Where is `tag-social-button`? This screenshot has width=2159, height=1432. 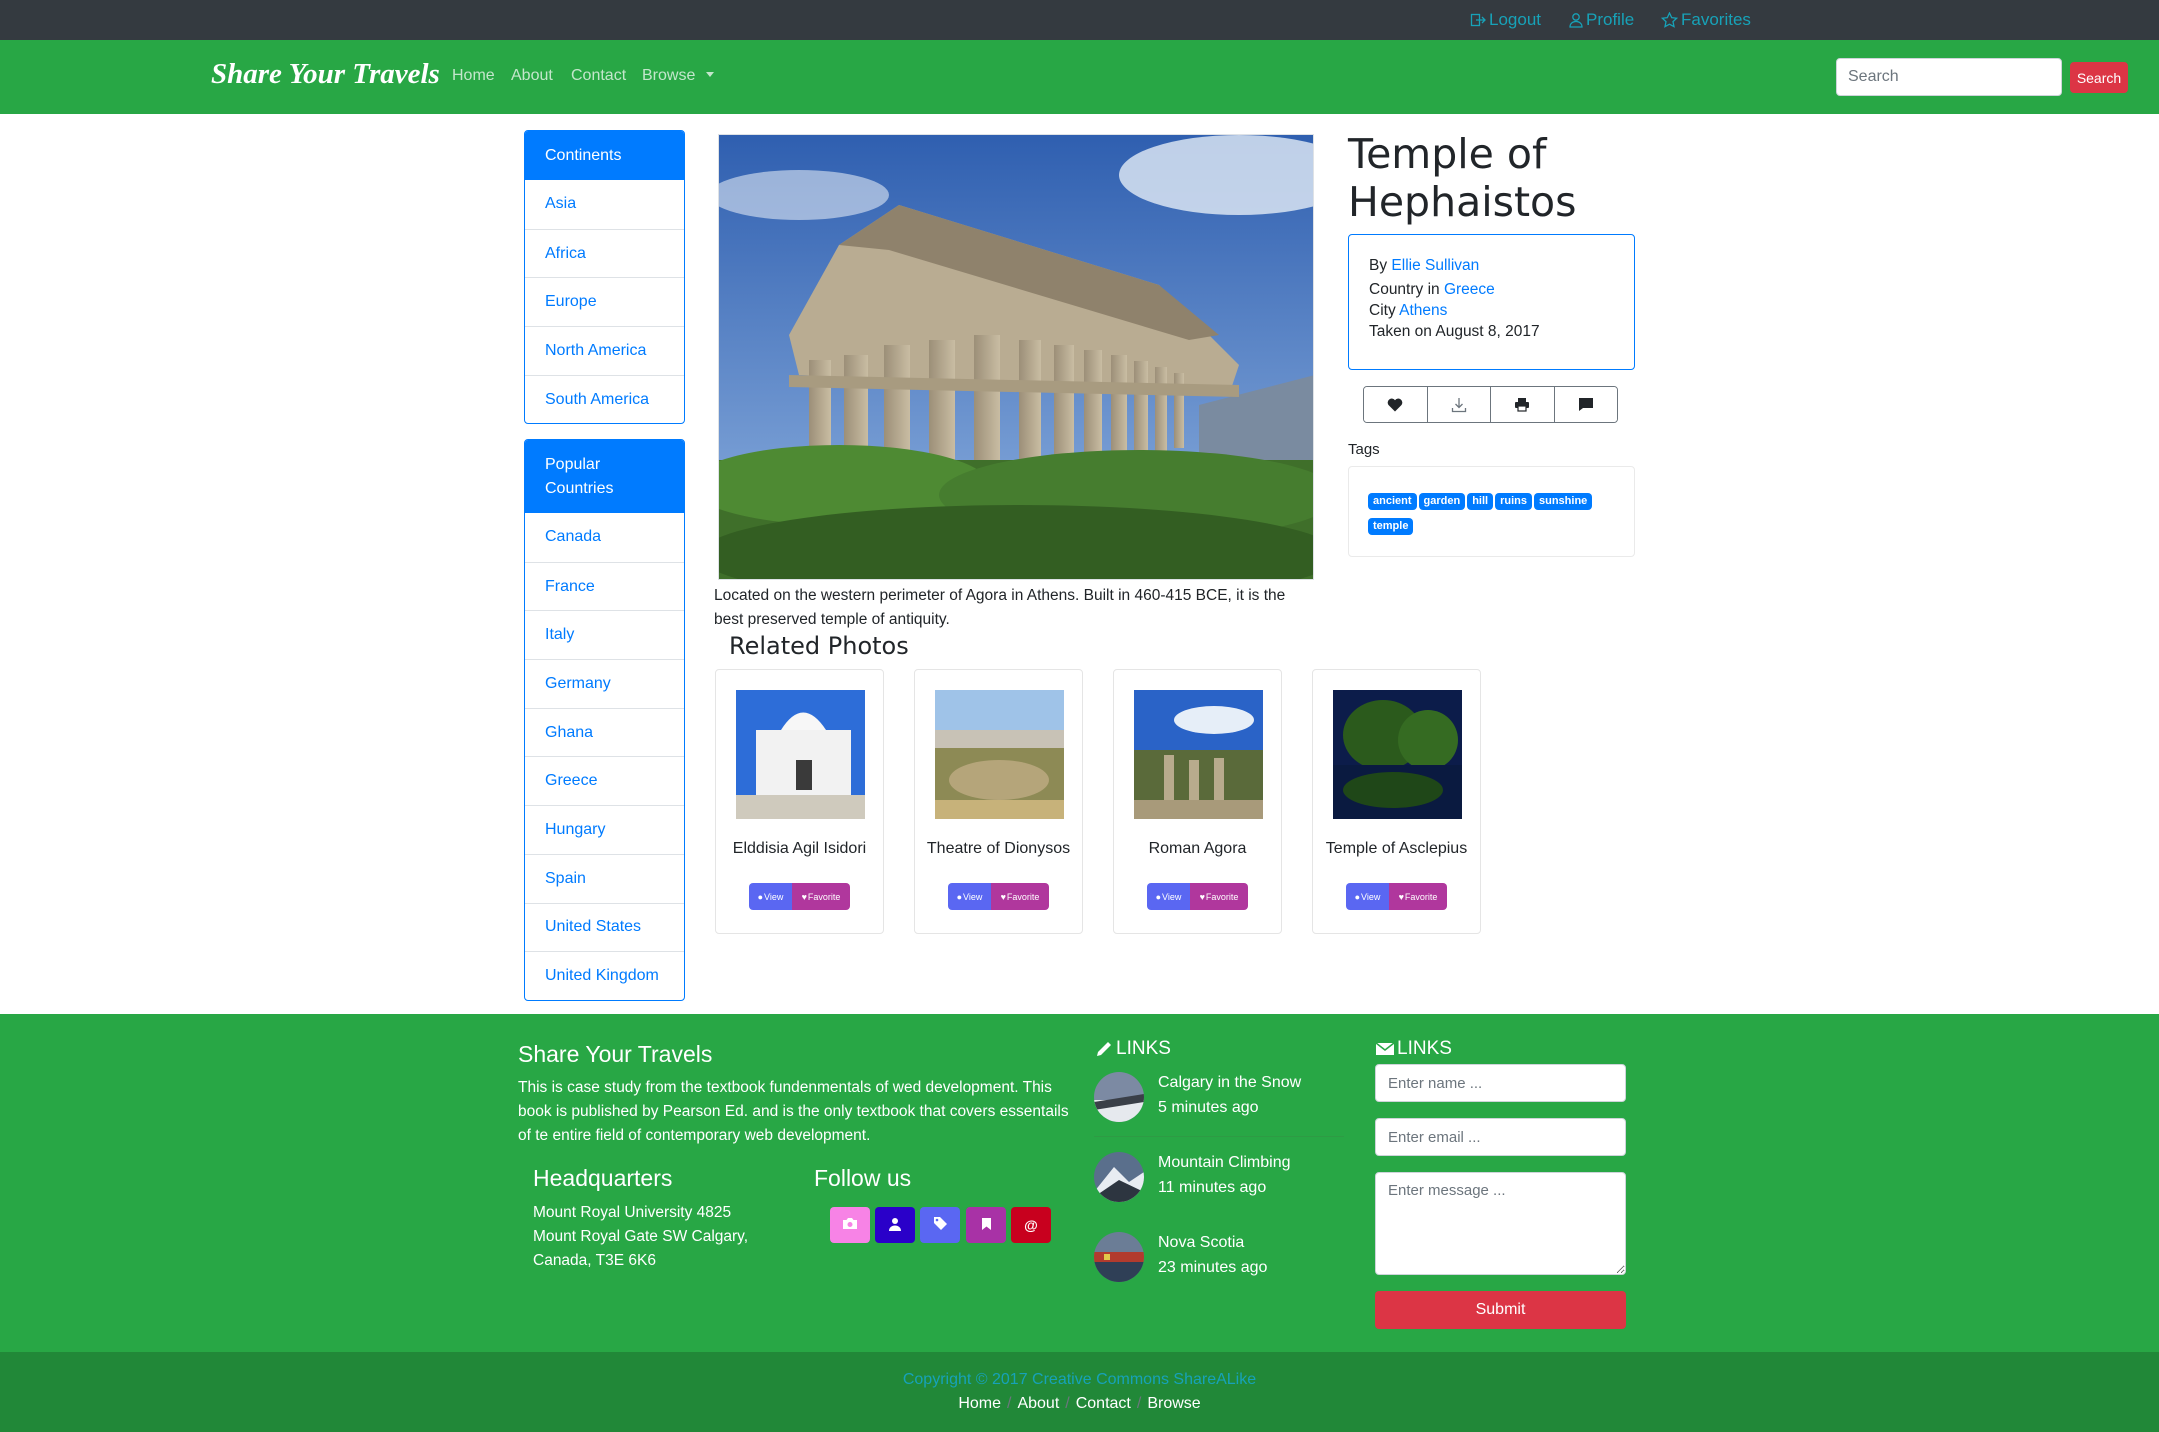 tag-social-button is located at coordinates (940, 1225).